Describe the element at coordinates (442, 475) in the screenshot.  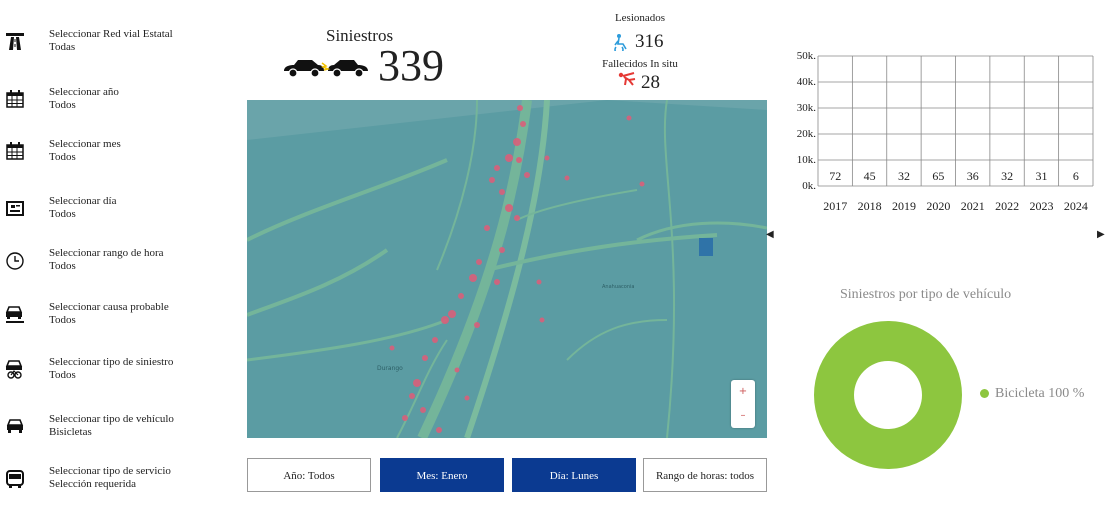
I see `month-filter-tag: Mes: Enero` at that location.